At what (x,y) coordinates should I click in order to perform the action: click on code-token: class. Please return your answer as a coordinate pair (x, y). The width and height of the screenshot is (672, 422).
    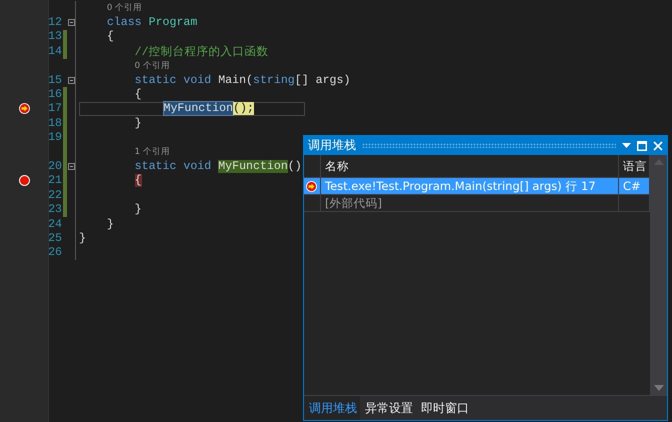
    Looking at the image, I should click on (124, 23).